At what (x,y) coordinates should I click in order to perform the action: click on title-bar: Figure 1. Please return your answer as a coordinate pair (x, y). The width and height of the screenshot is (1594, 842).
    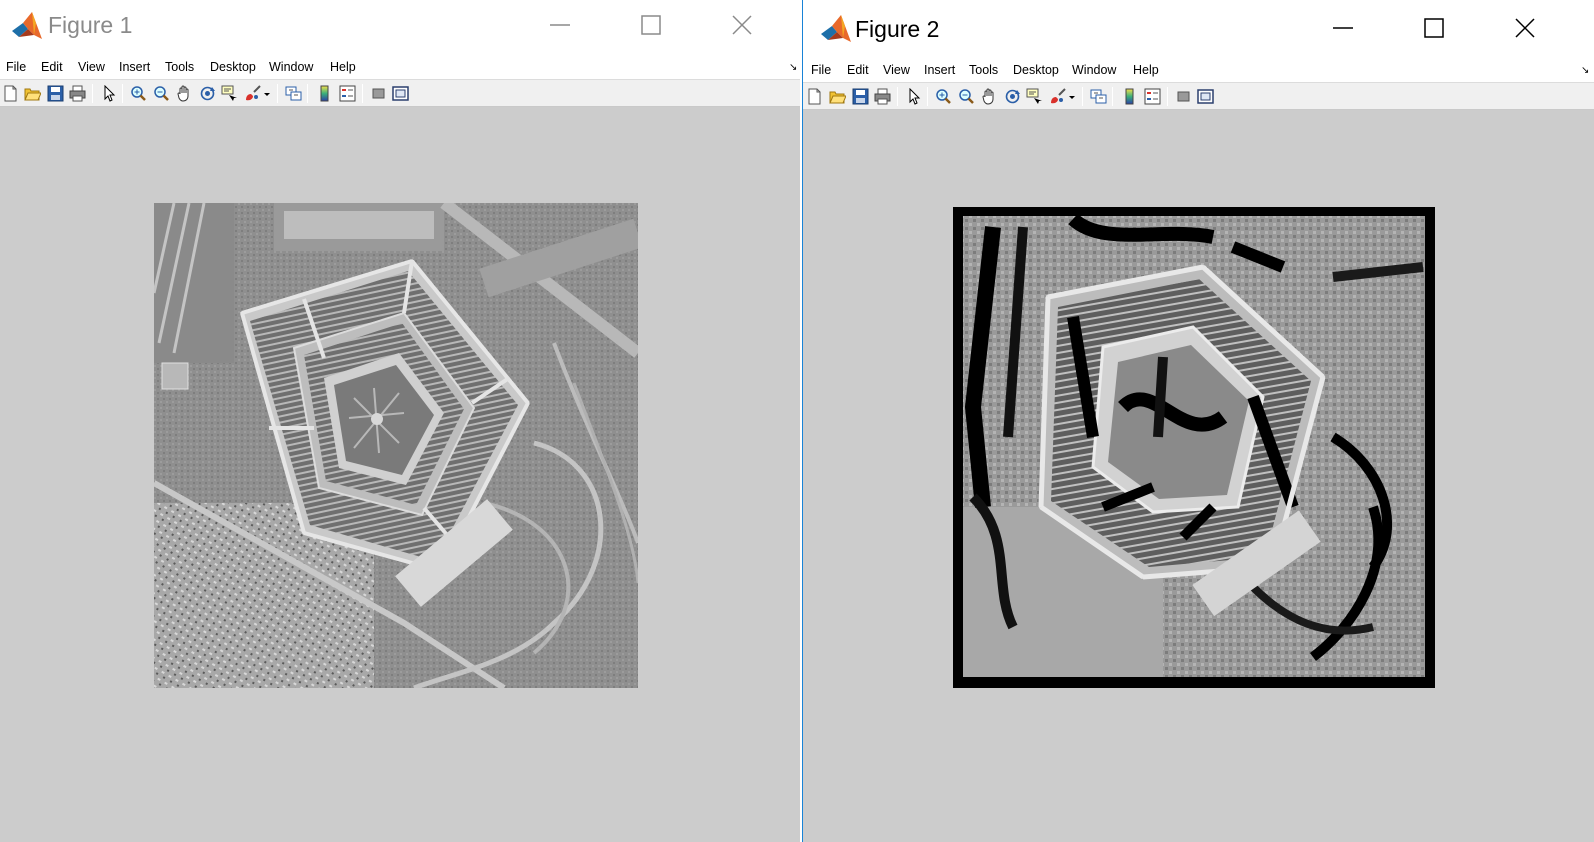
    Looking at the image, I should click on (400, 28).